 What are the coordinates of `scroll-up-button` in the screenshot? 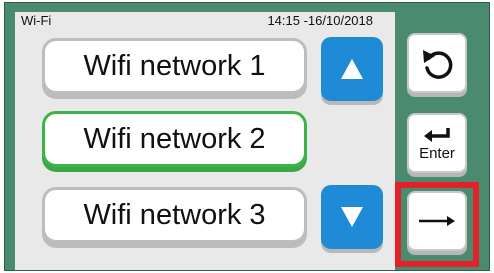 It's located at (352, 69).